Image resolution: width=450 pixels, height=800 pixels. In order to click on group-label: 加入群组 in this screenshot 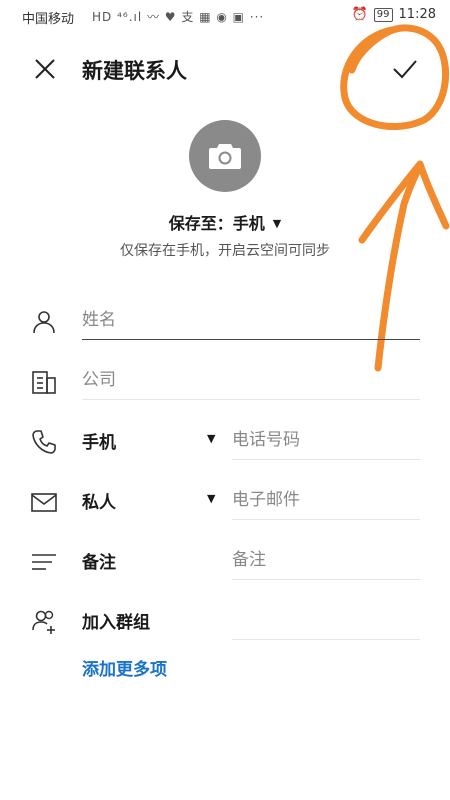, I will do `click(116, 620)`.